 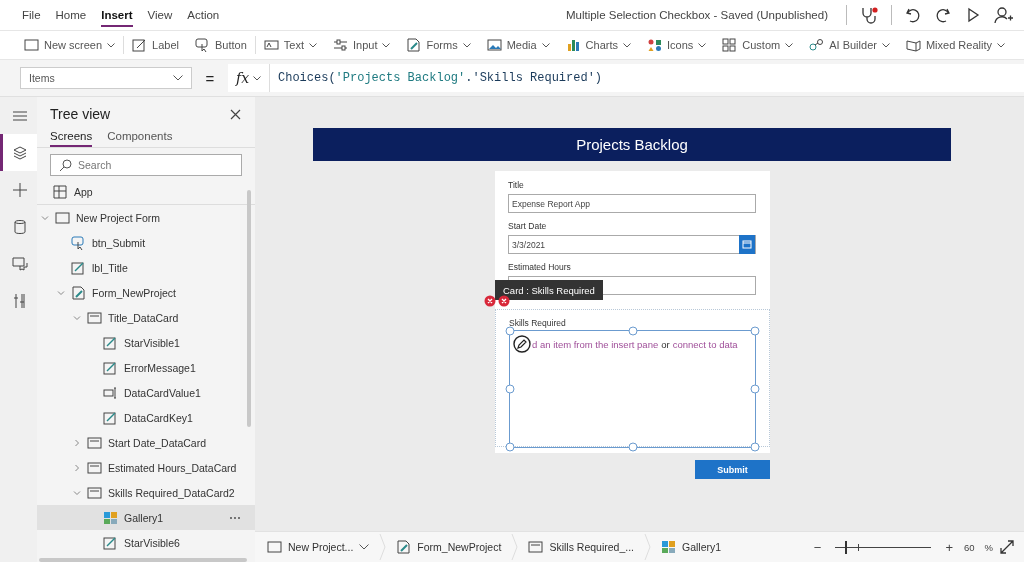 I want to click on function-button: fx, so click(x=249, y=78).